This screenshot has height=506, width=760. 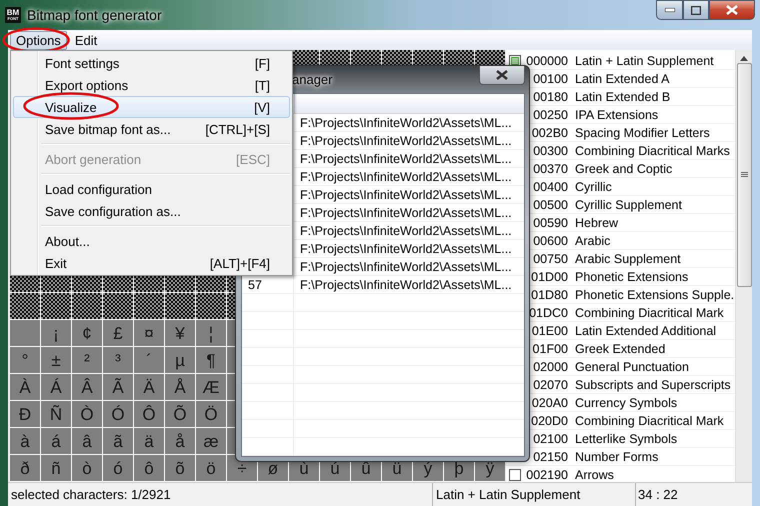 I want to click on glyph-cell, so click(x=25, y=333).